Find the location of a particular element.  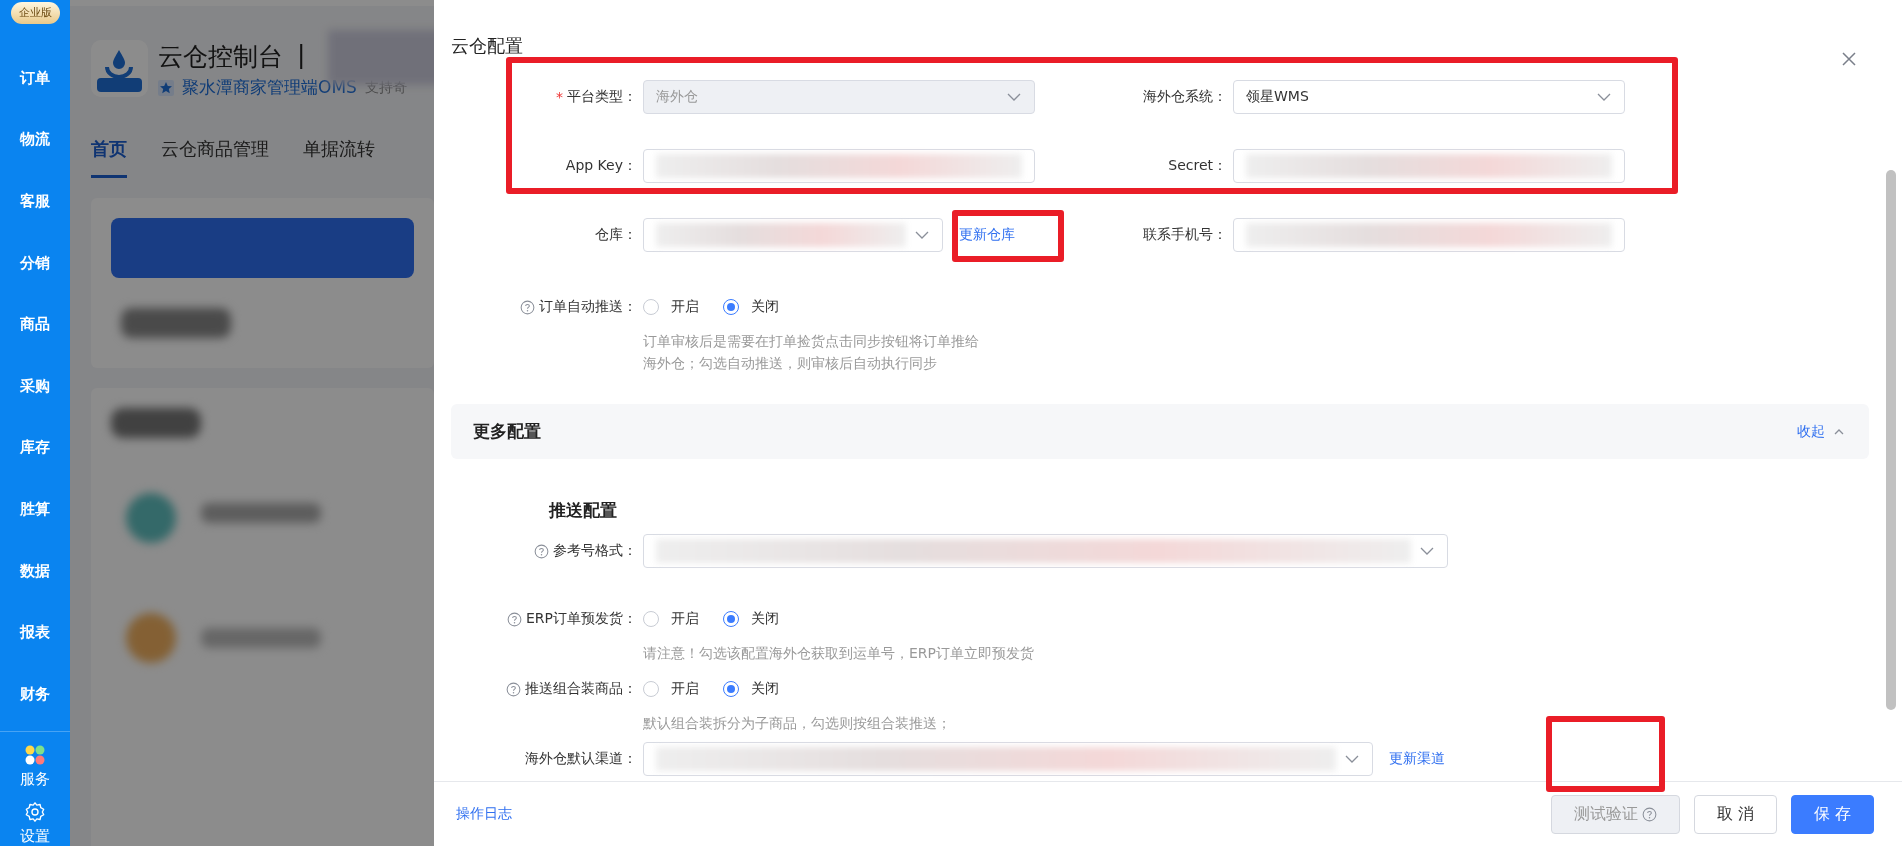

star-icon is located at coordinates (166, 87).